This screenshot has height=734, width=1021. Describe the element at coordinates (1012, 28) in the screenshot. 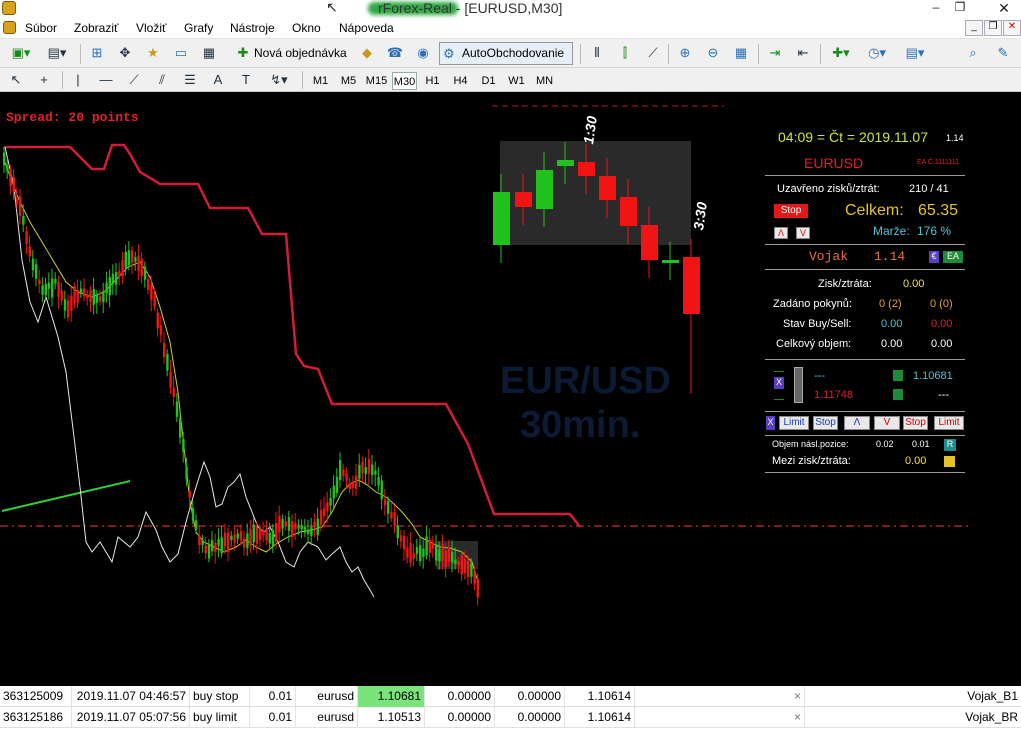

I see `mdi-close-button: ✕` at that location.